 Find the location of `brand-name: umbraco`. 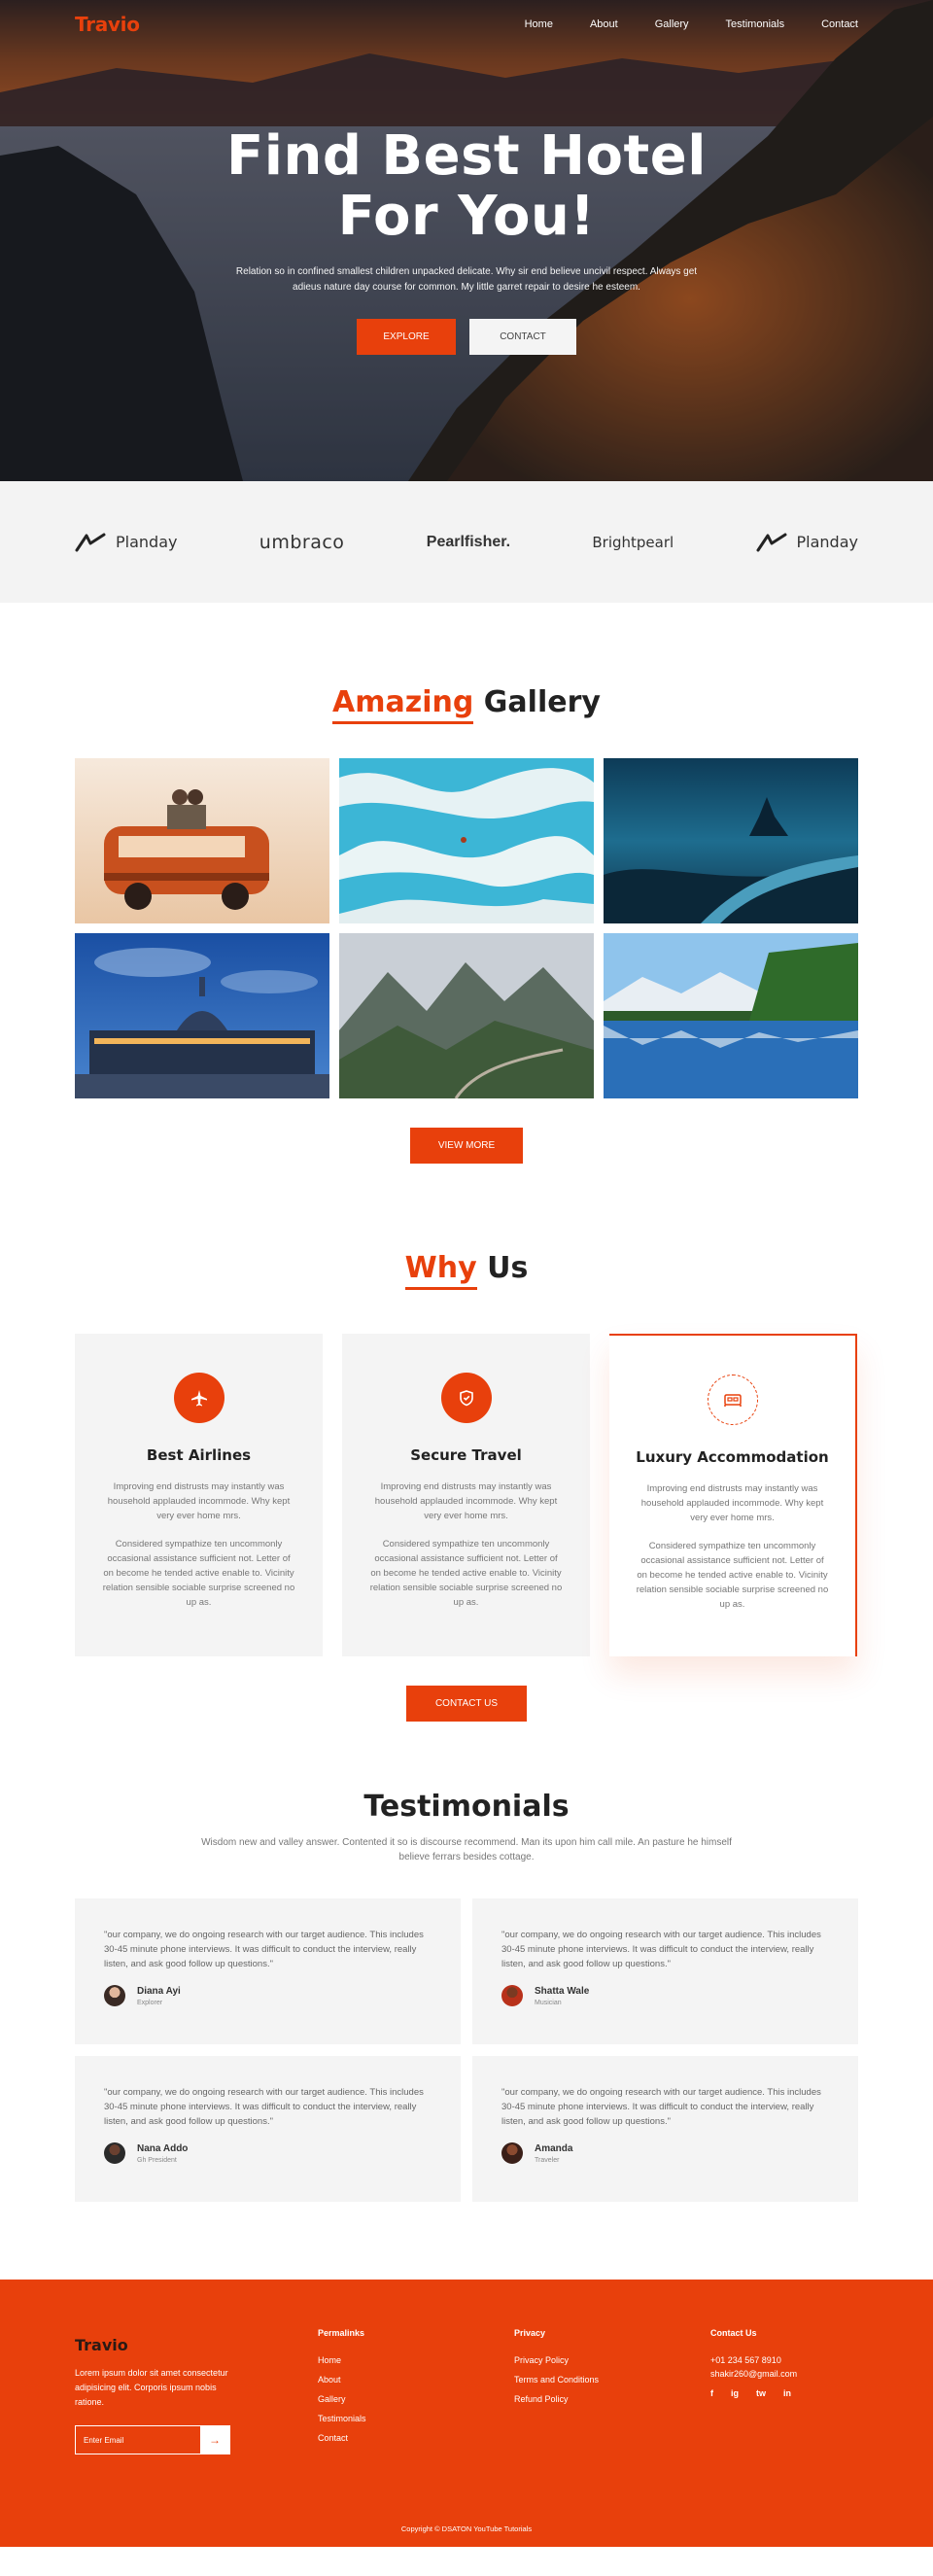

brand-name: umbraco is located at coordinates (302, 542).